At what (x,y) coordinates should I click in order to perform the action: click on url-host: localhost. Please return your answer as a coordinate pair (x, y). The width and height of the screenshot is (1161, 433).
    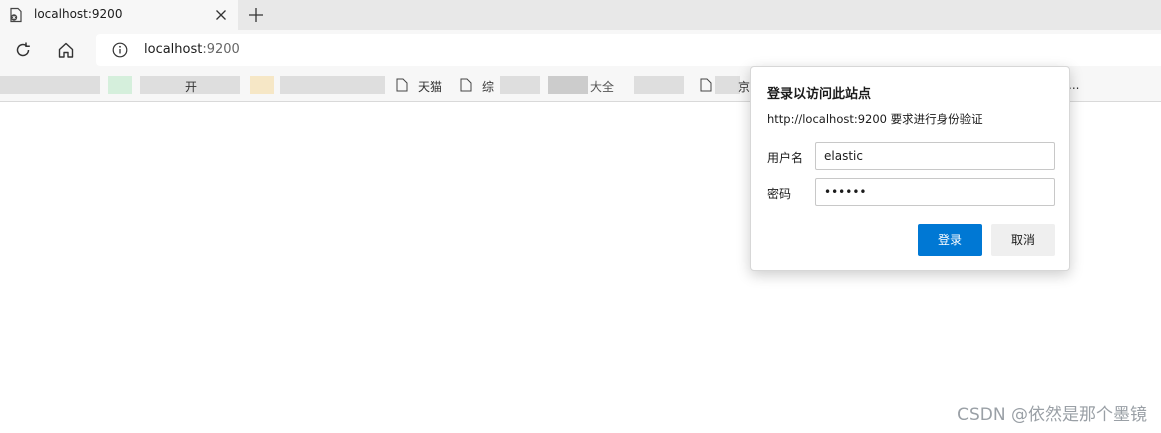
    Looking at the image, I should click on (173, 49).